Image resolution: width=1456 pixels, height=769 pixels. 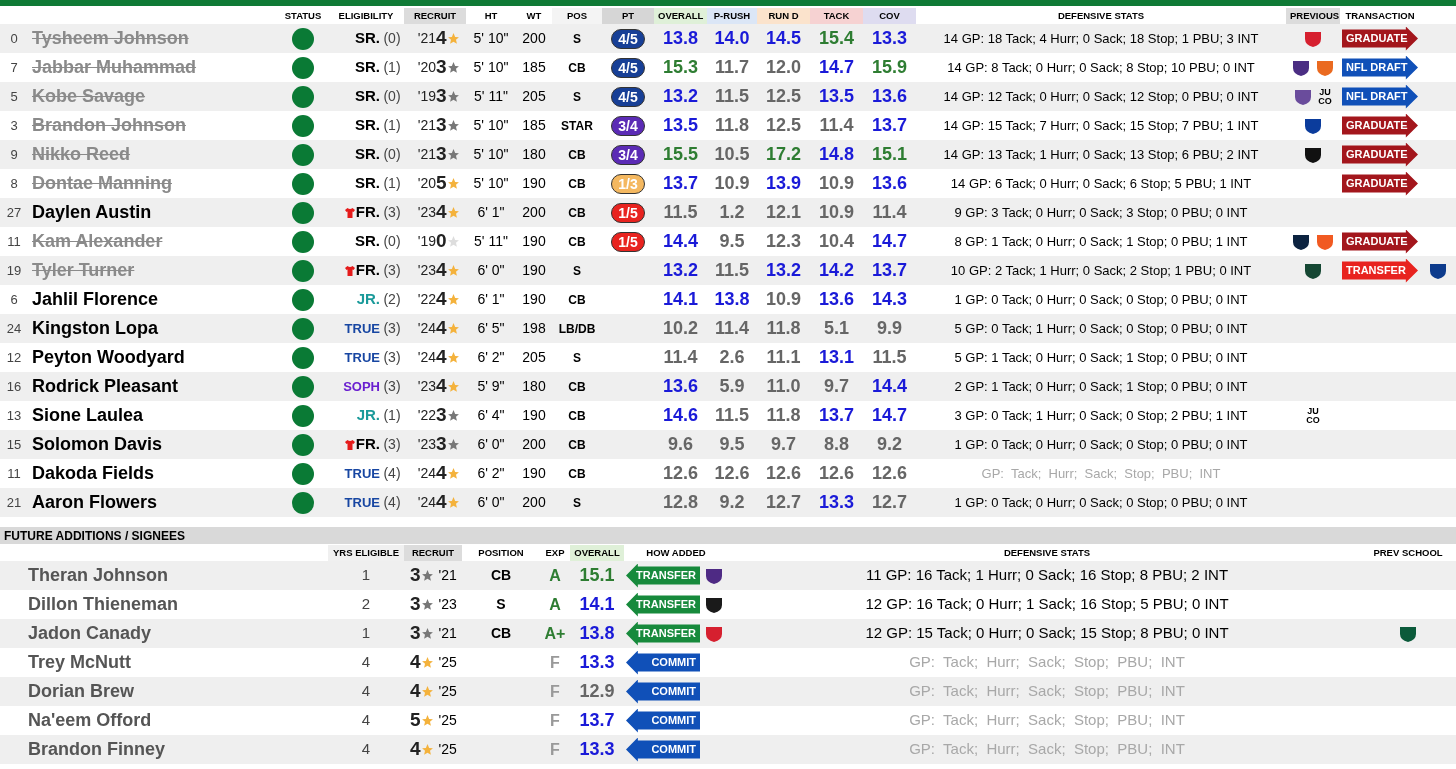 I want to click on experience-grade: F, so click(x=555, y=662).